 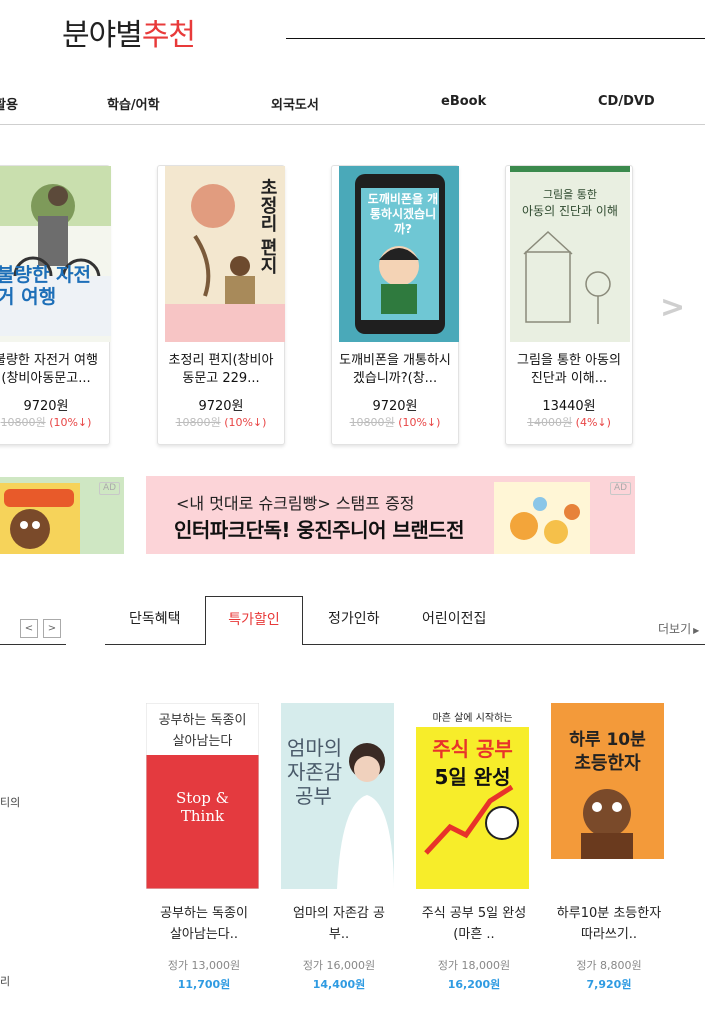 I want to click on list-price: 정가 13,000원, so click(x=204, y=965).